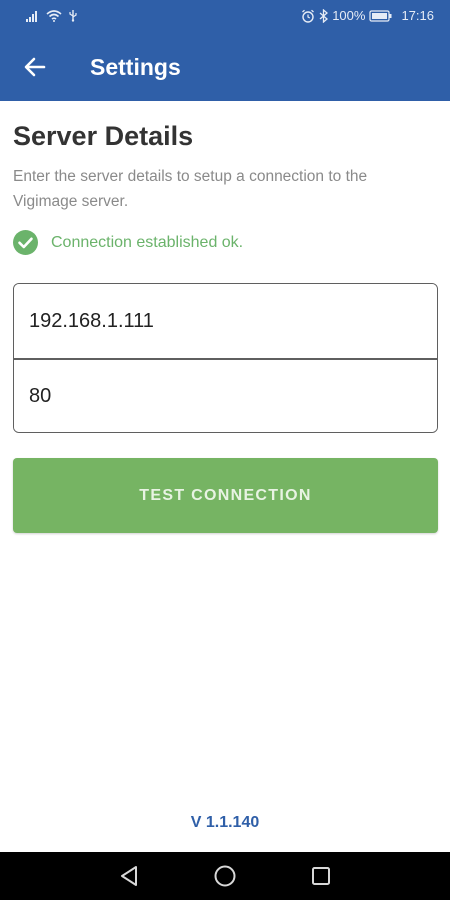 The image size is (450, 900). What do you see at coordinates (225, 495) in the screenshot?
I see `test-connection-button: TEST CONNECTION` at bounding box center [225, 495].